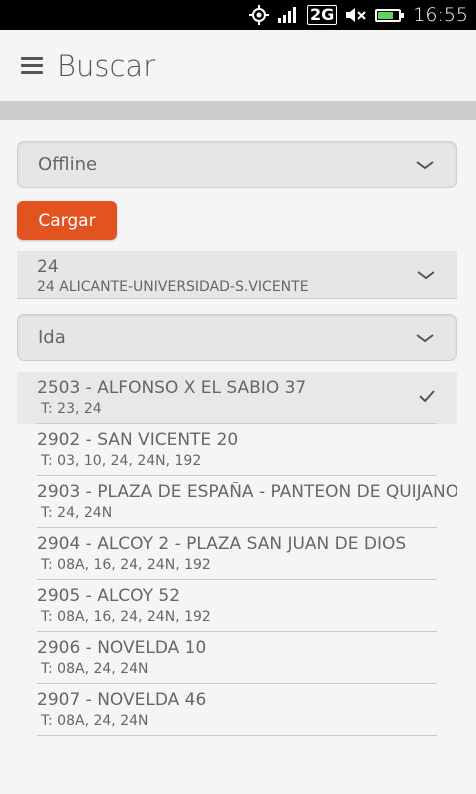 The width and height of the screenshot is (476, 794). I want to click on location-icon, so click(258, 15).